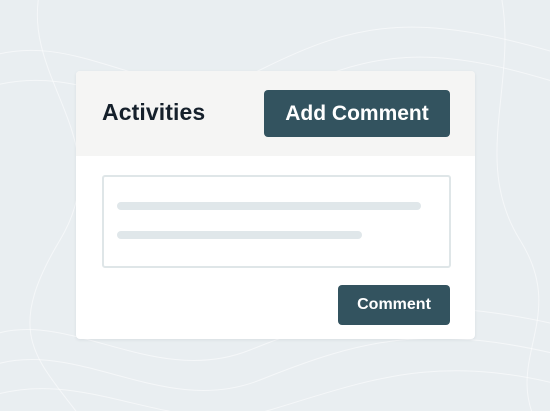 The width and height of the screenshot is (550, 411). What do you see at coordinates (394, 305) in the screenshot?
I see `comment-button: Comment` at bounding box center [394, 305].